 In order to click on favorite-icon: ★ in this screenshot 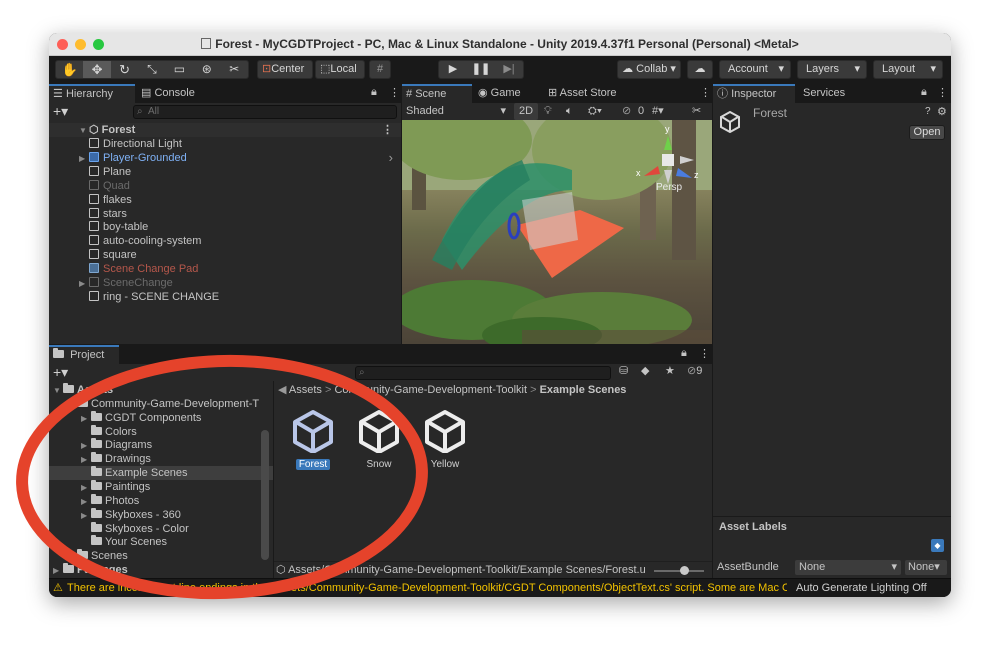, I will do `click(670, 370)`.